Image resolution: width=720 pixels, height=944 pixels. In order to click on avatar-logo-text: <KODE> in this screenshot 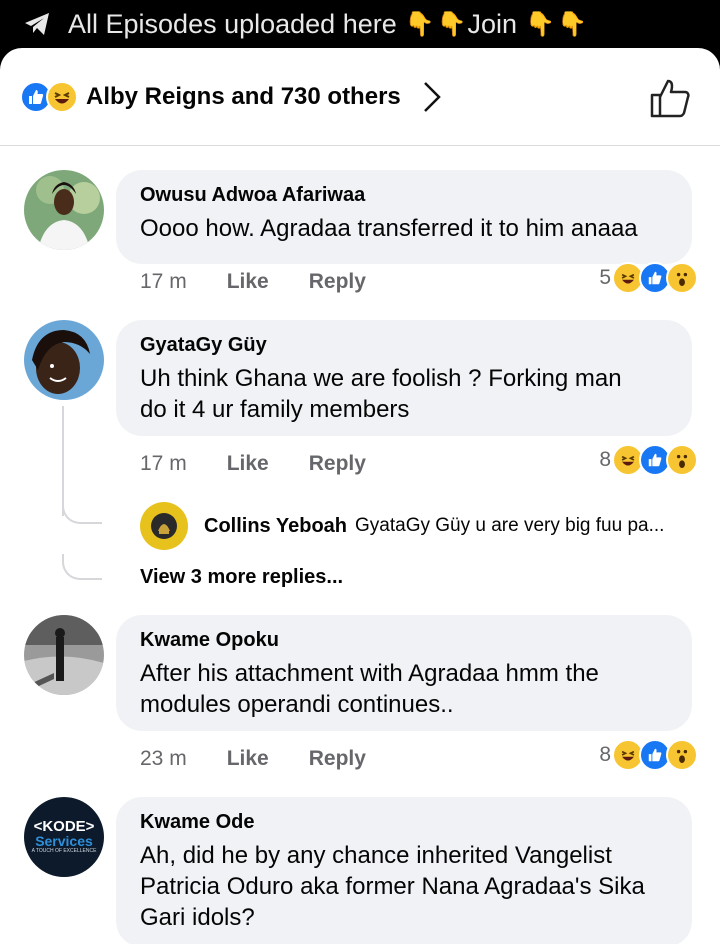, I will do `click(64, 826)`.